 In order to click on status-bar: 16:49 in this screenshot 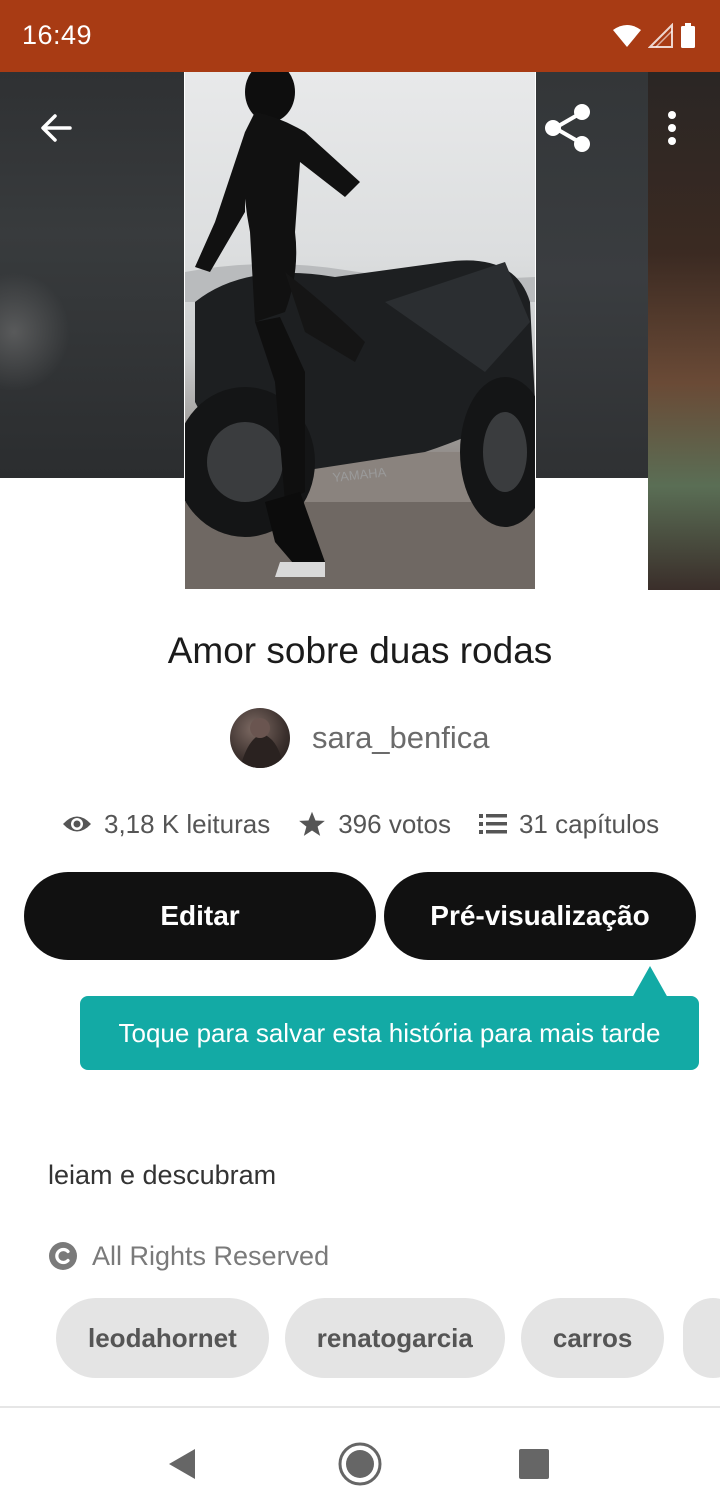, I will do `click(360, 36)`.